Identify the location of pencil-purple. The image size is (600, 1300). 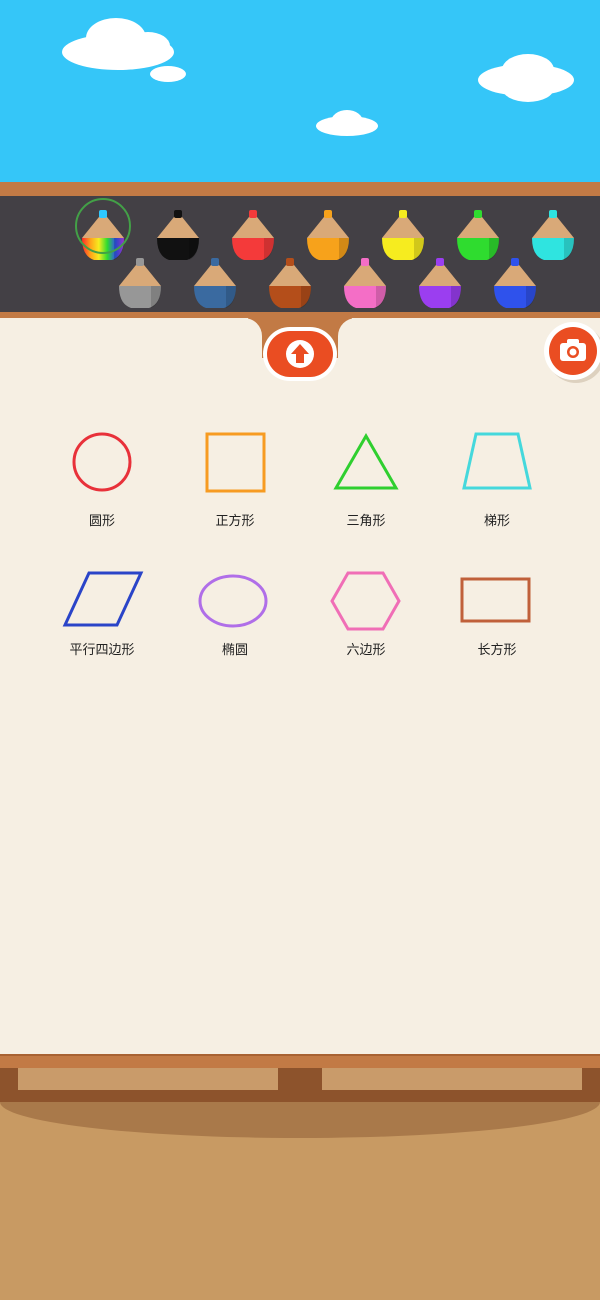
(440, 282).